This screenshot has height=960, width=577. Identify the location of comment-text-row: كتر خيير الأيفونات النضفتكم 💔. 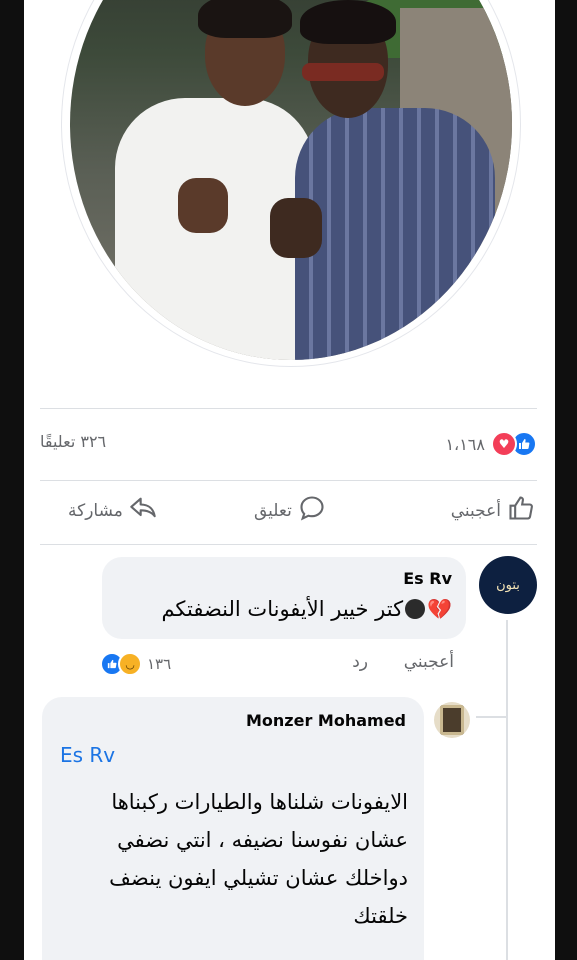
(306, 609).